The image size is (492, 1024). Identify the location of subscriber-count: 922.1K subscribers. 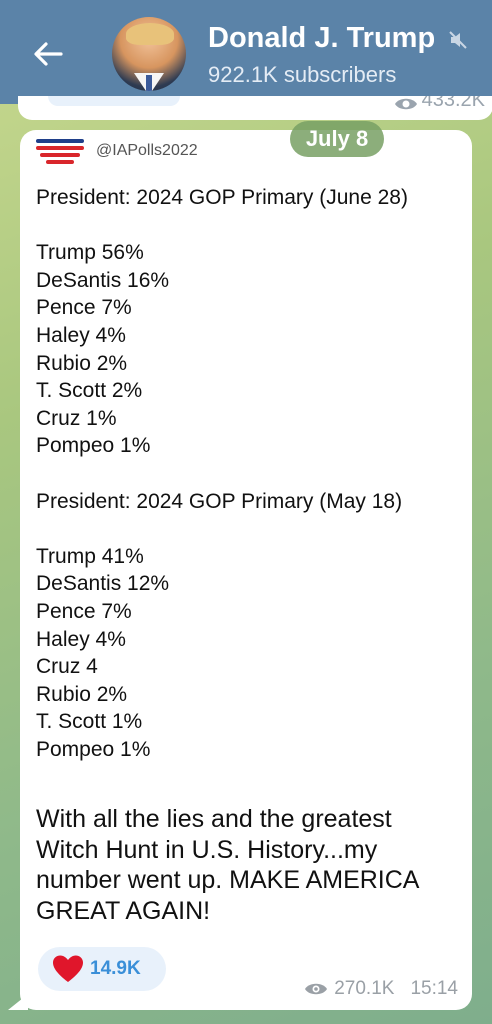
(302, 74).